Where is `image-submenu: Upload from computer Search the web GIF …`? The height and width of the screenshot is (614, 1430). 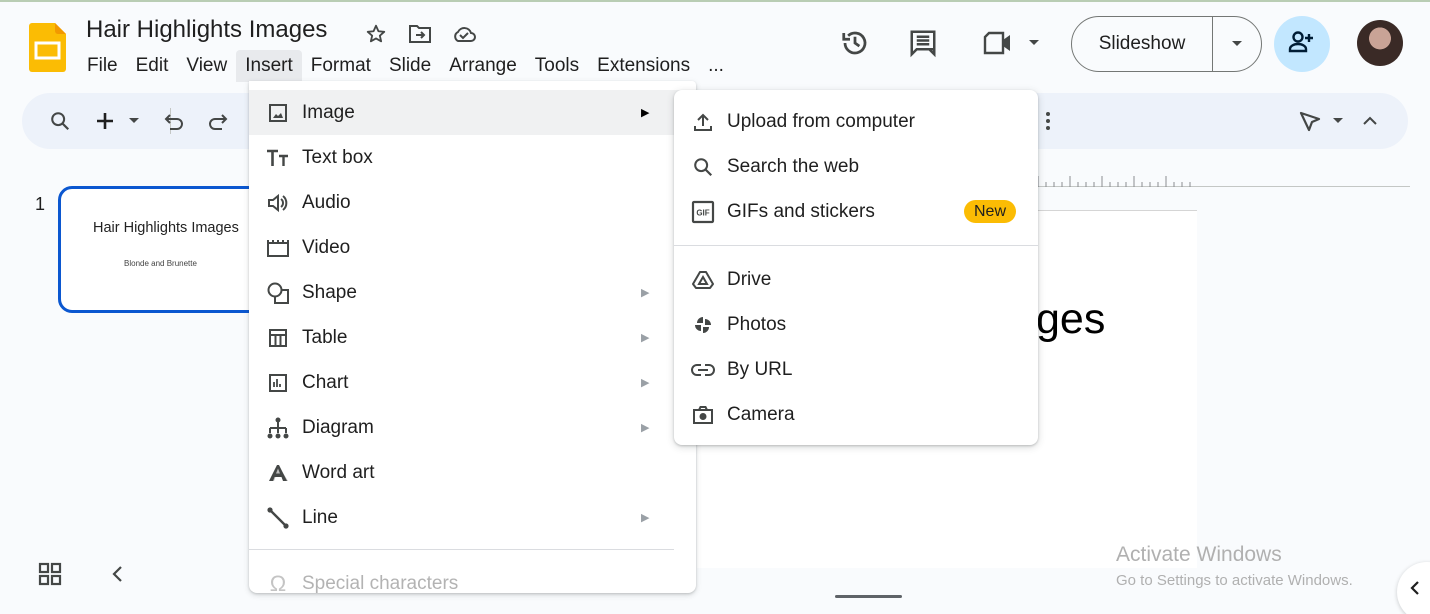
image-submenu: Upload from computer Search the web GIF … is located at coordinates (856, 267).